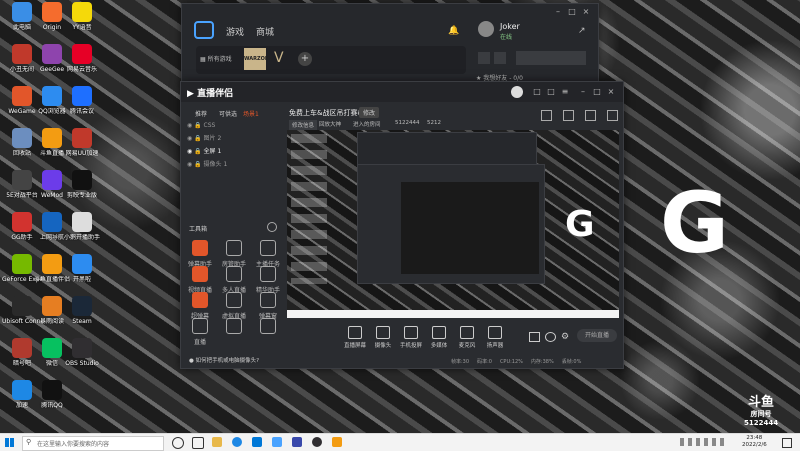 The width and height of the screenshot is (800, 451). Describe the element at coordinates (565, 337) in the screenshot. I see `gear-icon: ⚙` at that location.